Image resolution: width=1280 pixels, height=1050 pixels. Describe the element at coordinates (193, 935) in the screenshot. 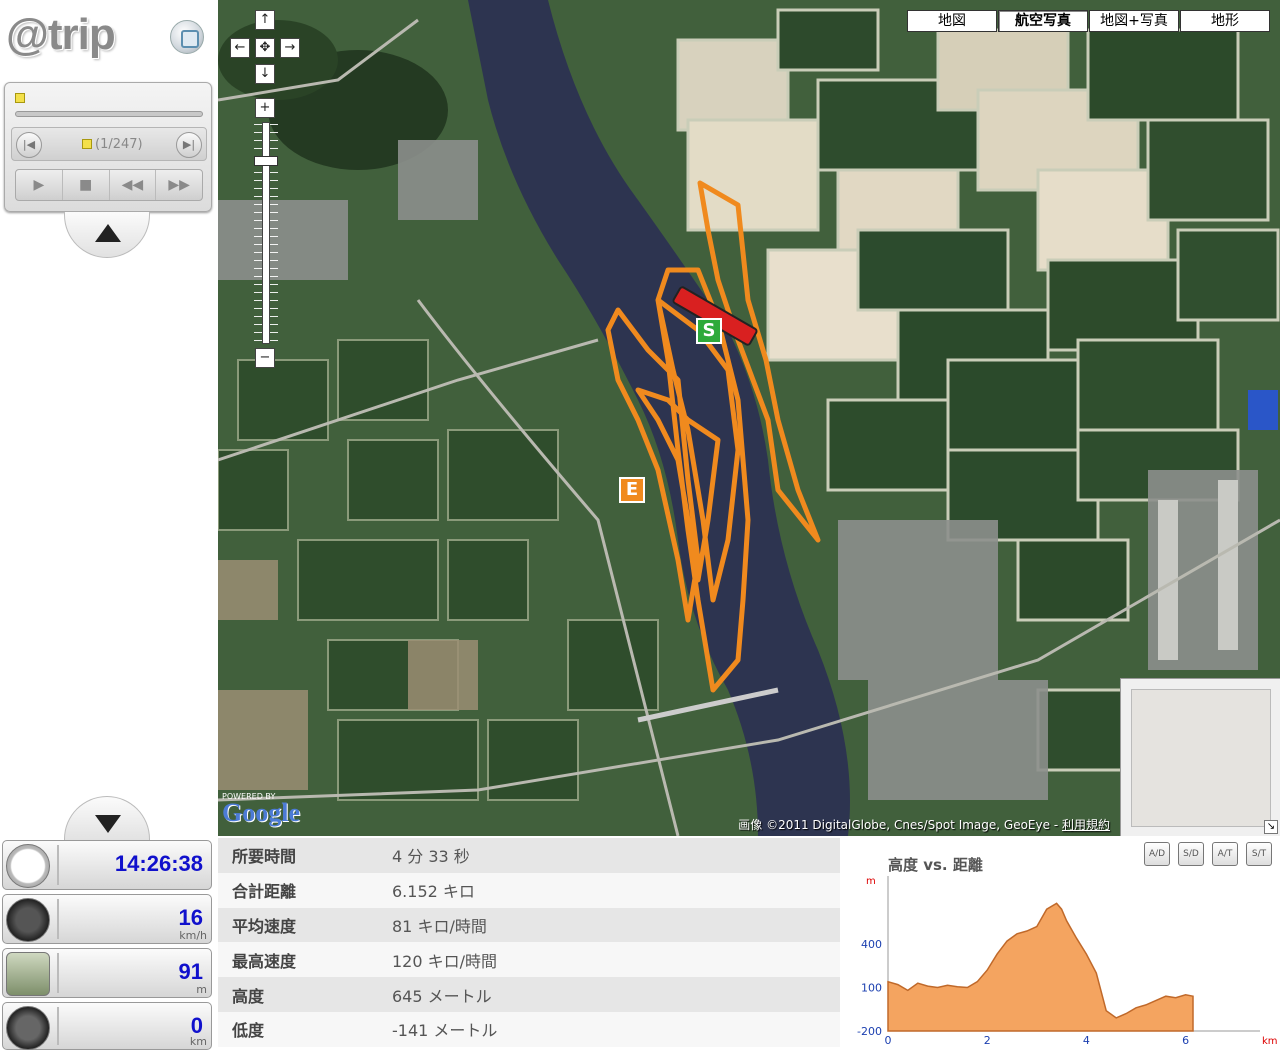

I see `speed-unit: km/h` at that location.